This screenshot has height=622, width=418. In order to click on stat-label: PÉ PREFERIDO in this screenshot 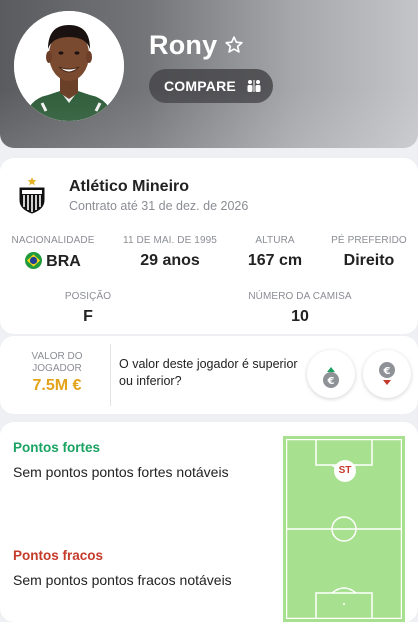, I will do `click(369, 240)`.